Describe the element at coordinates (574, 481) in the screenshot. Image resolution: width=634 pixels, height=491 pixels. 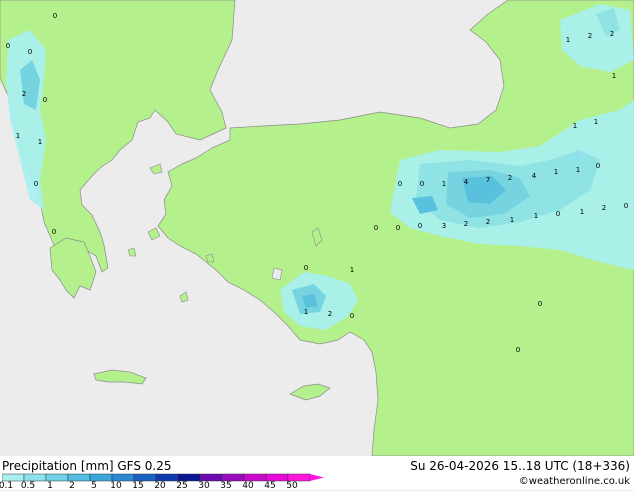
I see `credit-link: ©weatheronline.co.uk` at that location.